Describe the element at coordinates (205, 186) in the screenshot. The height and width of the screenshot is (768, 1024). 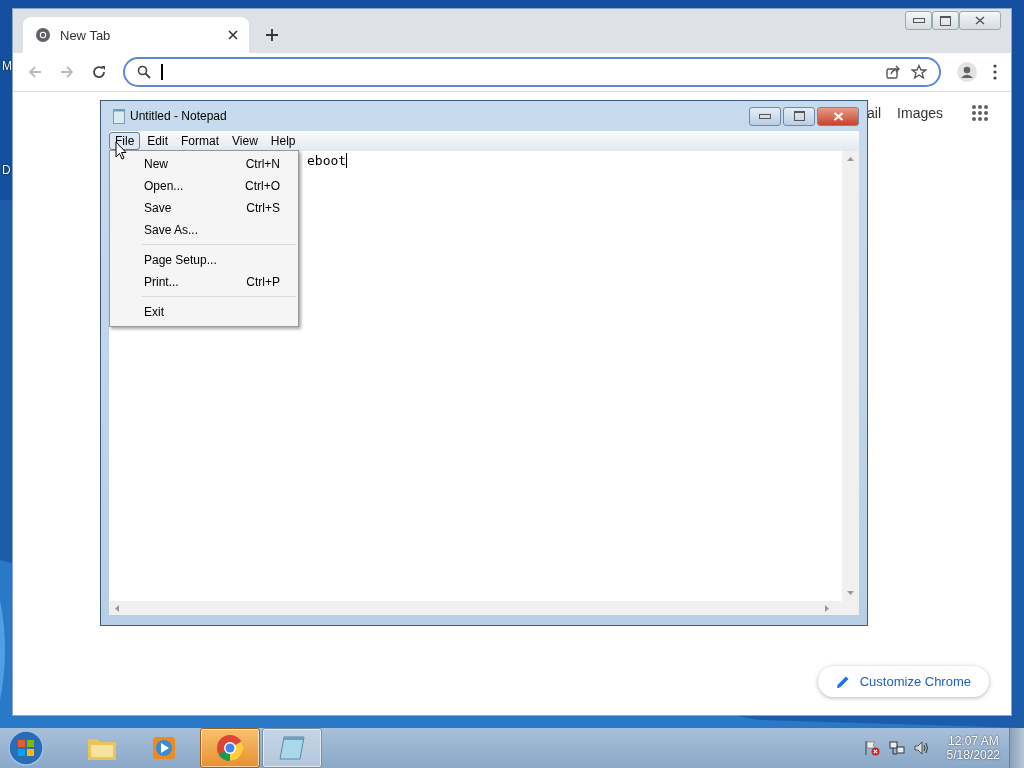
I see `menu-option: Open... Ctrl+O` at that location.